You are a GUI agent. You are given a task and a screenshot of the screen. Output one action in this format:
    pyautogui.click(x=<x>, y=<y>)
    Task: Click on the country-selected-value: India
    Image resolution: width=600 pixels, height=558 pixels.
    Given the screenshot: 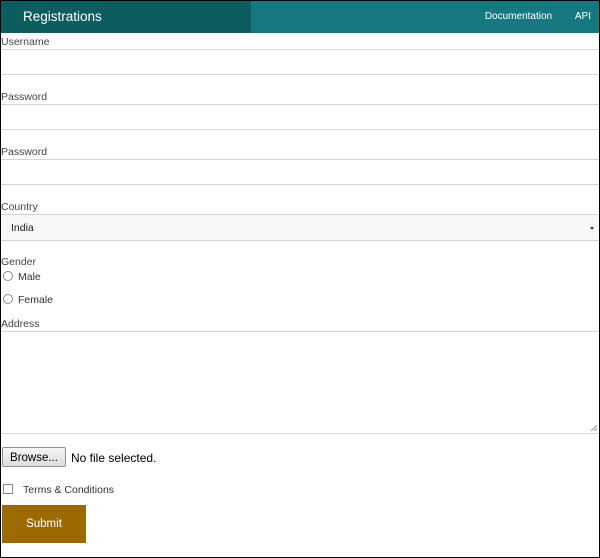 What is the action you would take?
    pyautogui.click(x=22, y=228)
    